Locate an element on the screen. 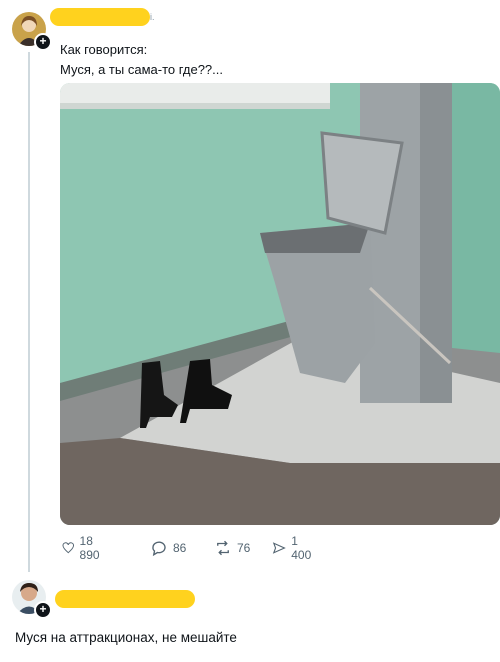  follow-plus-icon: + is located at coordinates (43, 42).